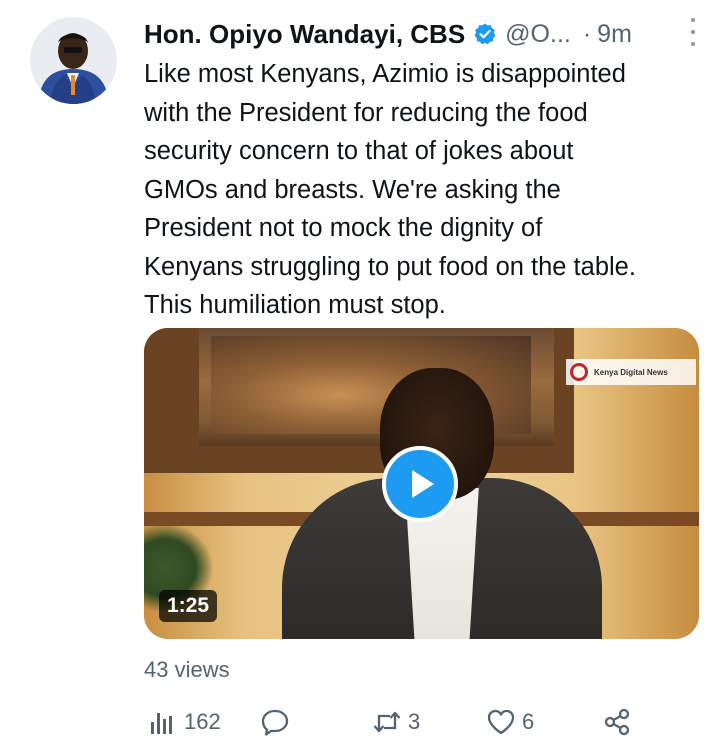  What do you see at coordinates (188, 606) in the screenshot?
I see `video-duration: 1:25` at bounding box center [188, 606].